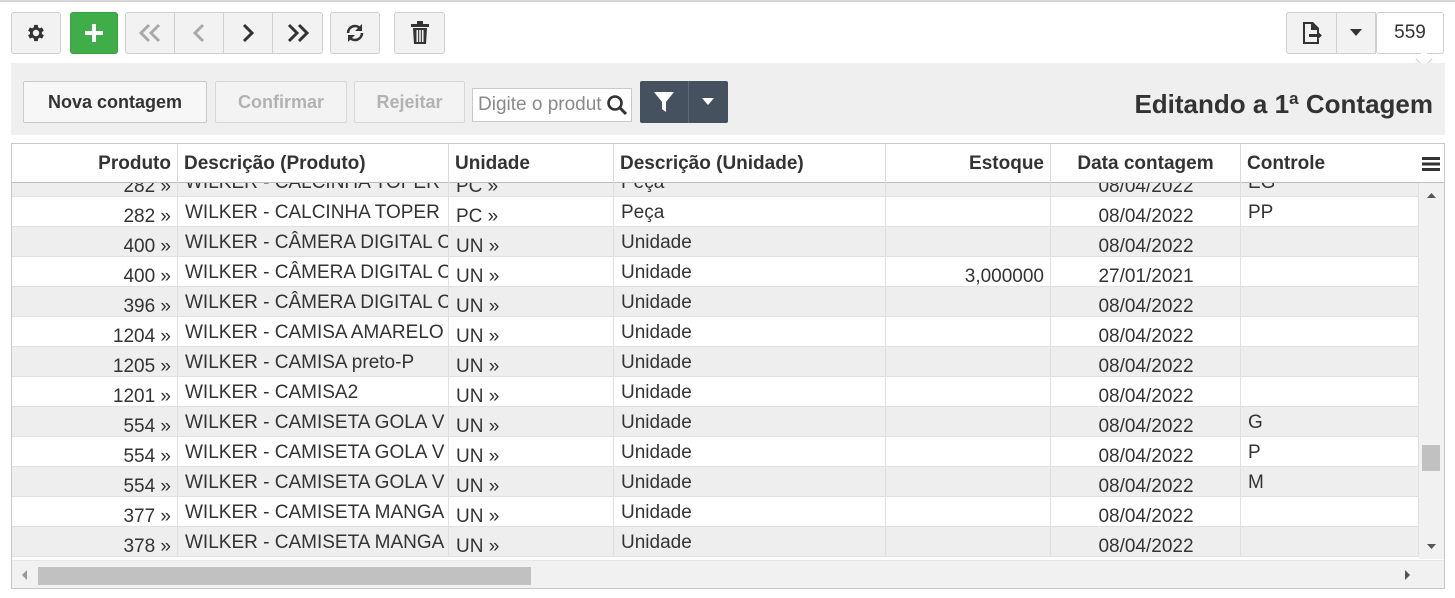 The height and width of the screenshot is (598, 1455). What do you see at coordinates (297, 33) in the screenshot?
I see `last-record-button` at bounding box center [297, 33].